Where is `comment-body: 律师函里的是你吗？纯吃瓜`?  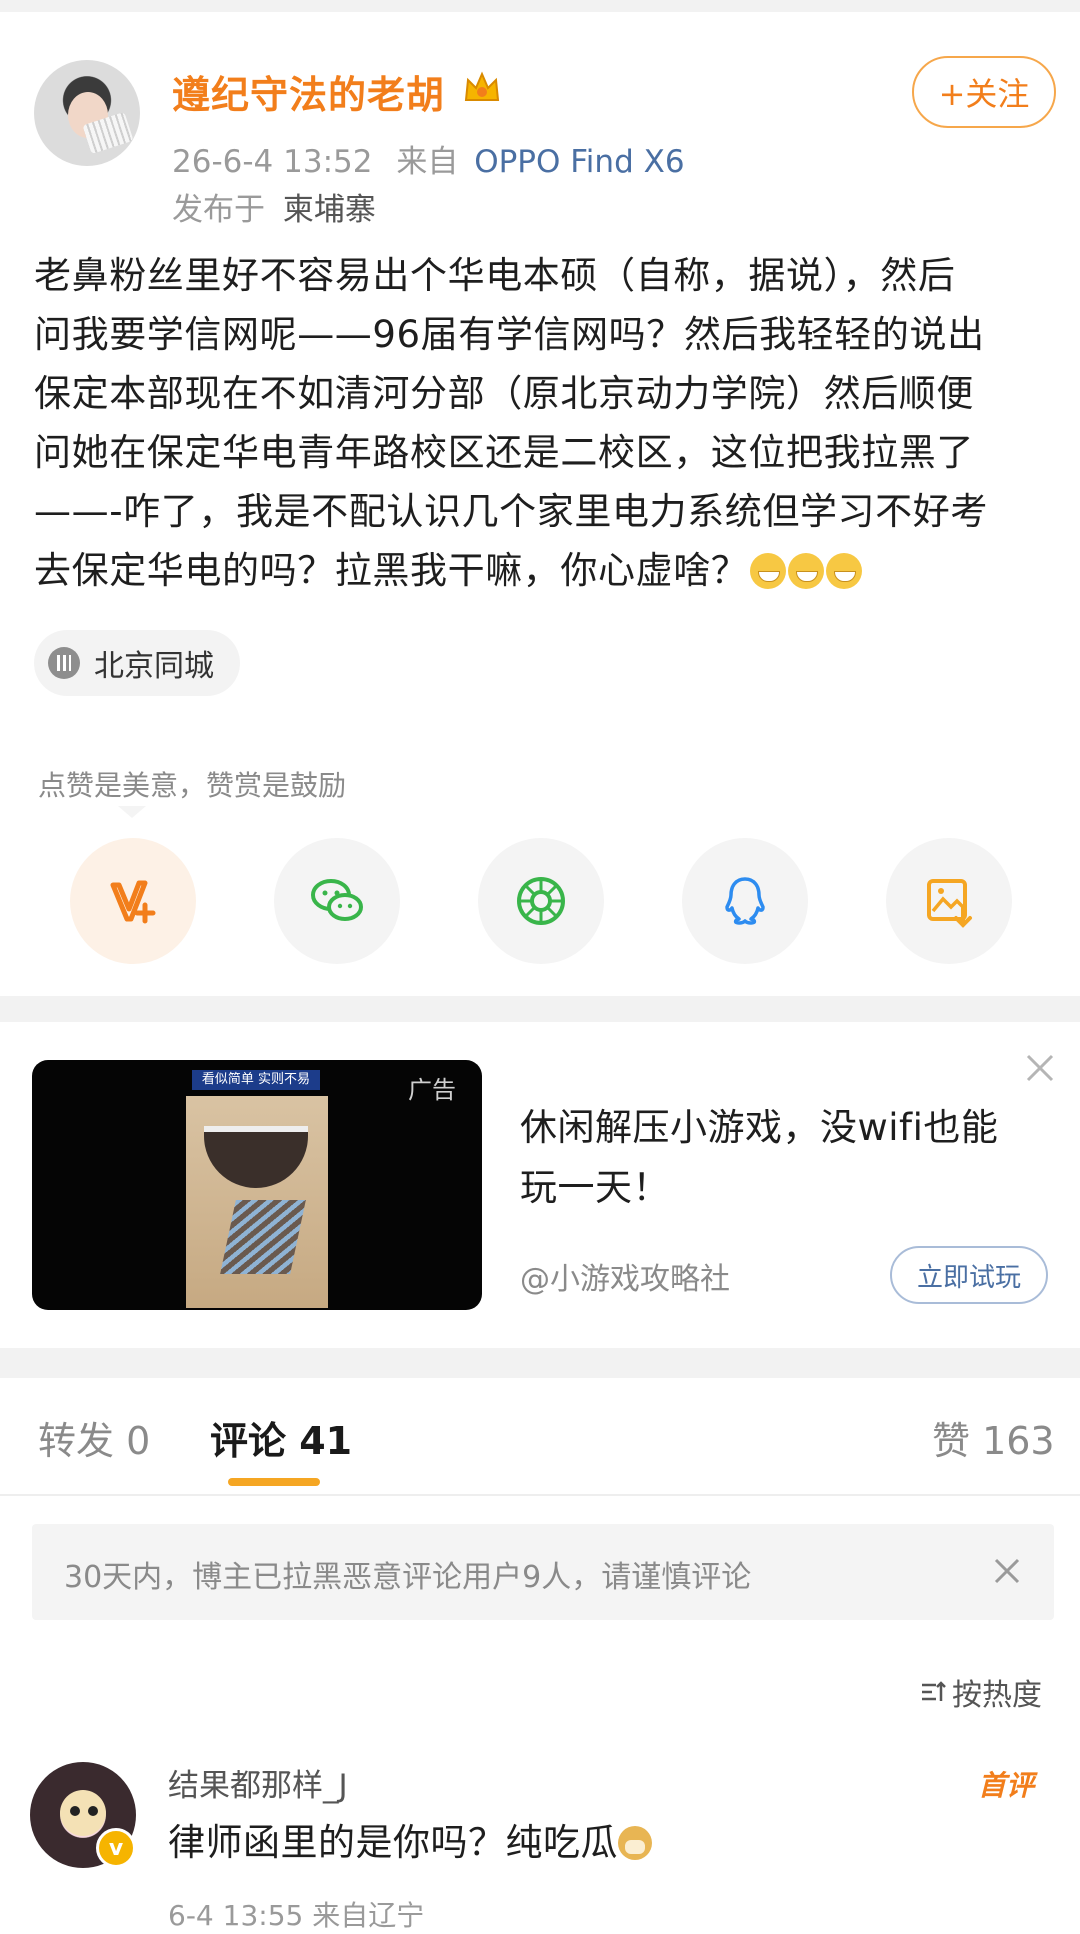 comment-body: 律师函里的是你吗？纯吃瓜 is located at coordinates (393, 1842).